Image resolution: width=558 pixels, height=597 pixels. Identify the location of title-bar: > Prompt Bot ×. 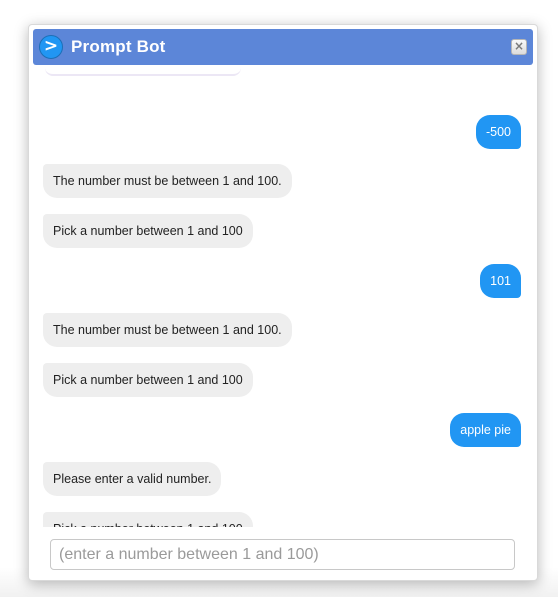
(283, 47).